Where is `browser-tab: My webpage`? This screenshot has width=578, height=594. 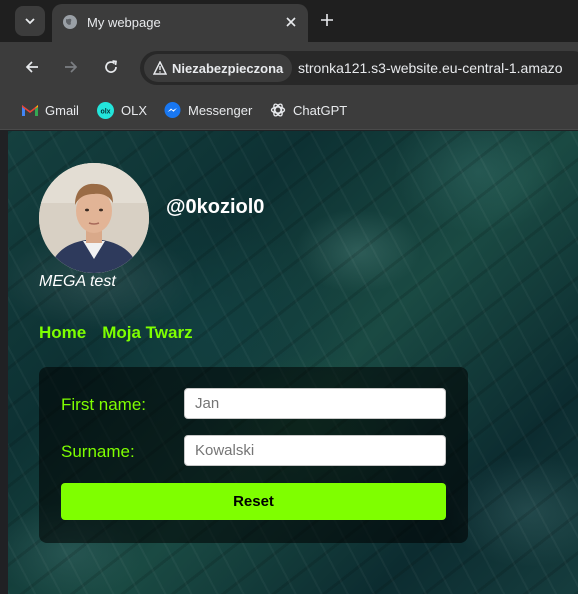 browser-tab: My webpage is located at coordinates (180, 23).